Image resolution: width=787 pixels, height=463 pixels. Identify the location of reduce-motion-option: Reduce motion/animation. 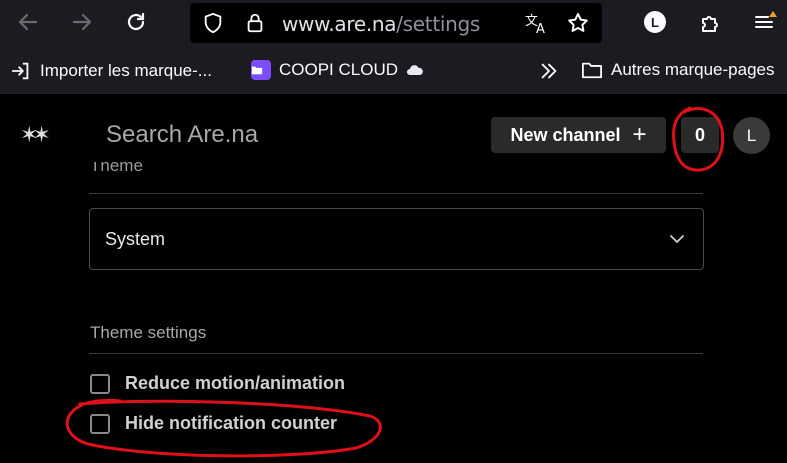
(217, 383).